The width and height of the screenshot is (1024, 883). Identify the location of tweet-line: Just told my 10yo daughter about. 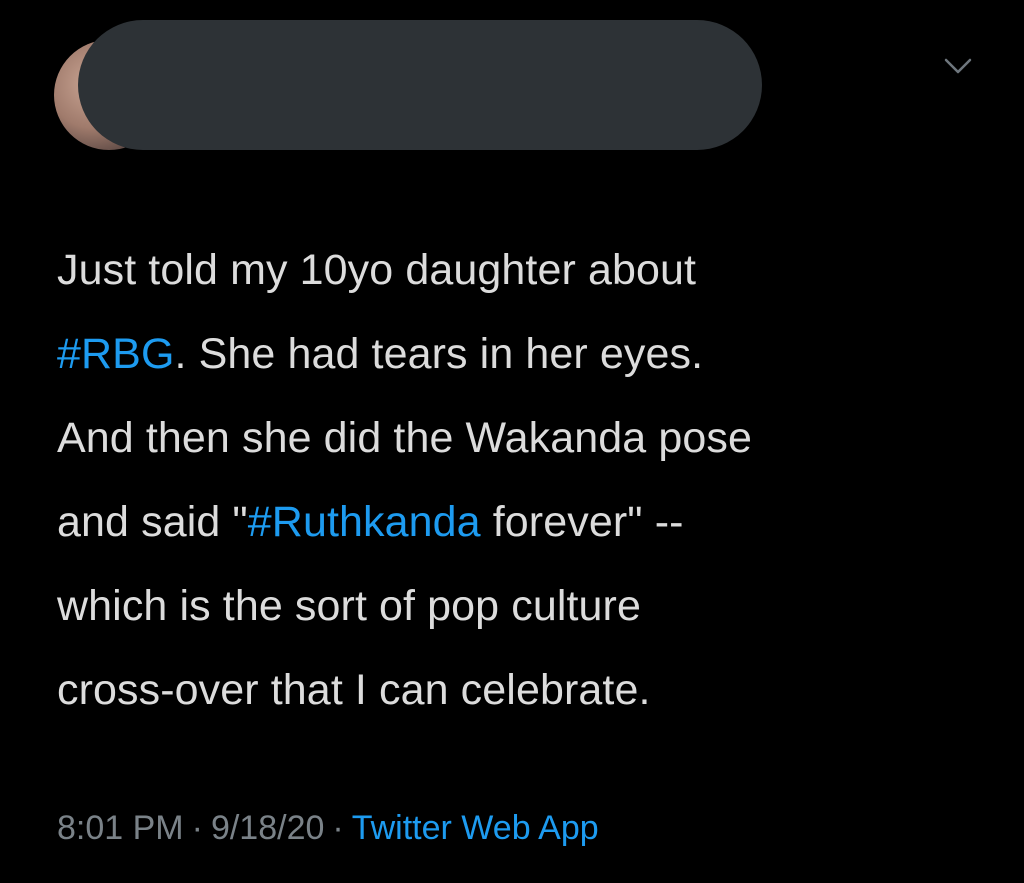
(527, 270).